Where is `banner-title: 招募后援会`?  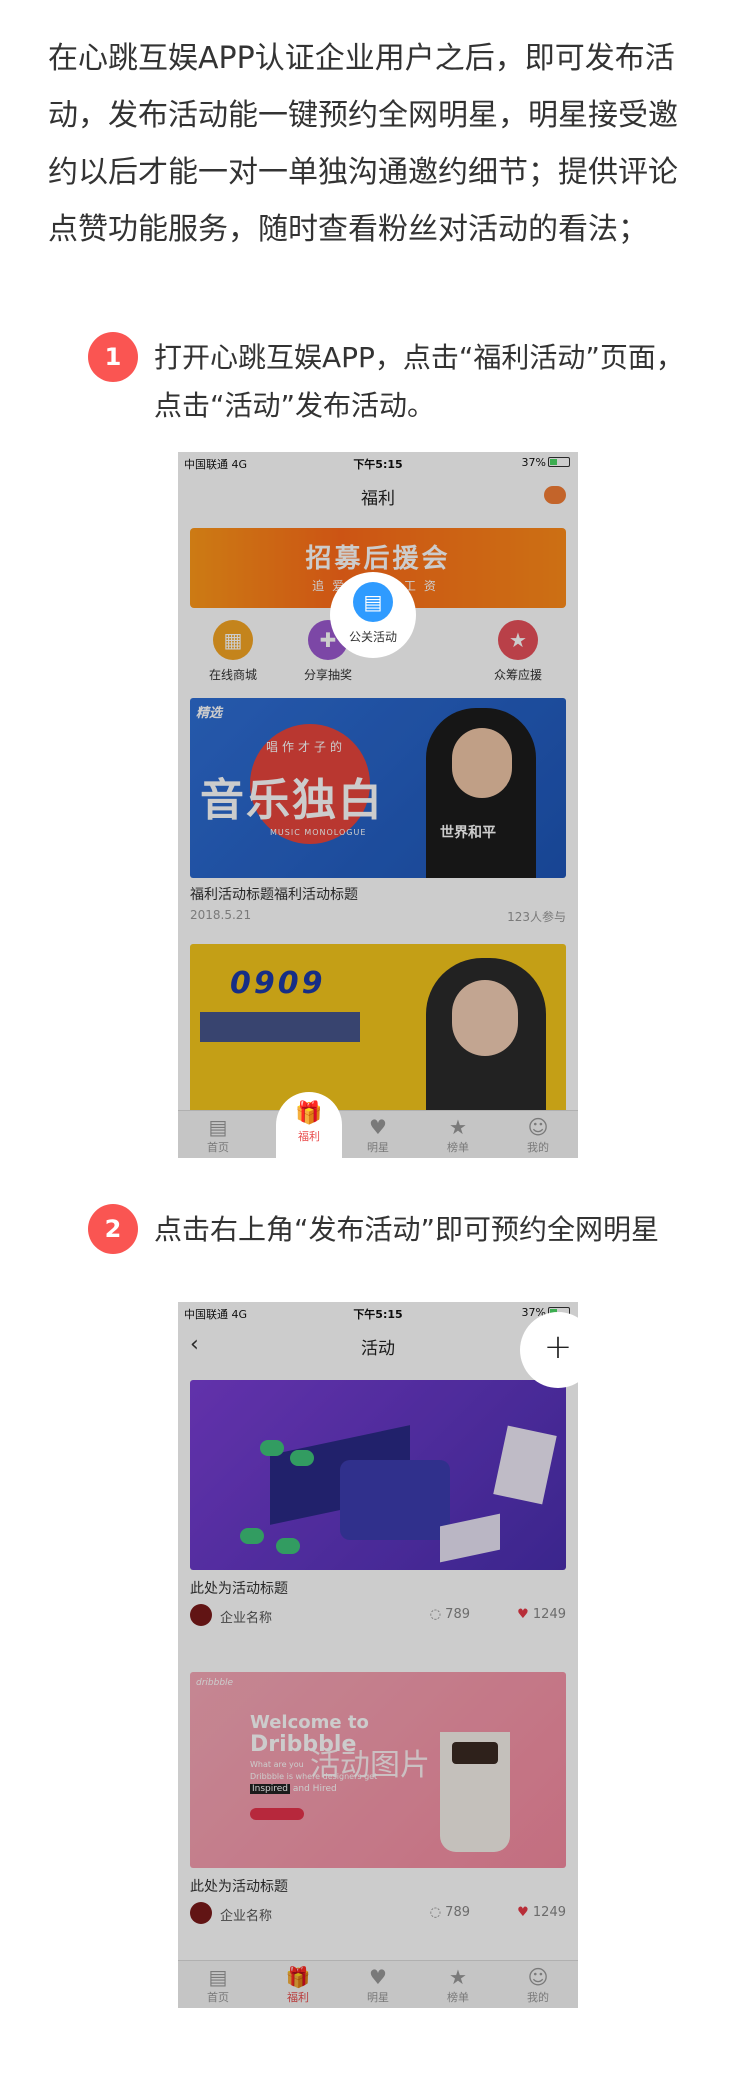
banner-title: 招募后援会 is located at coordinates (378, 559).